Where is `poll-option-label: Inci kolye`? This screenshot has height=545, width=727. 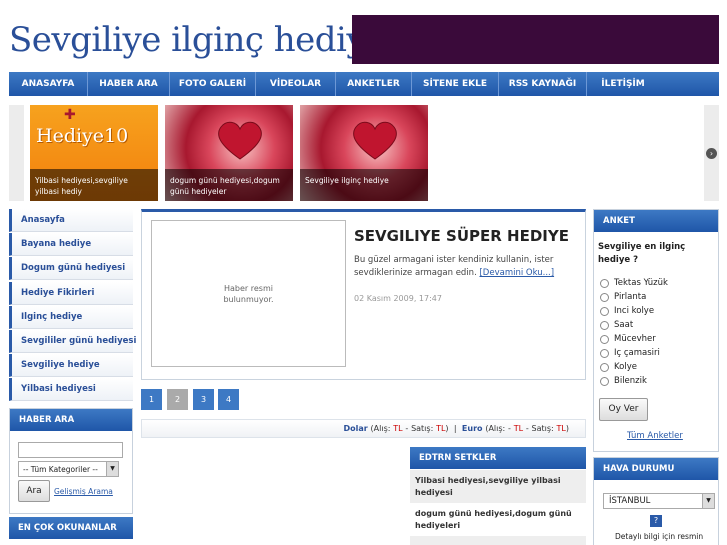
poll-option-label: Inci kolye is located at coordinates (634, 311).